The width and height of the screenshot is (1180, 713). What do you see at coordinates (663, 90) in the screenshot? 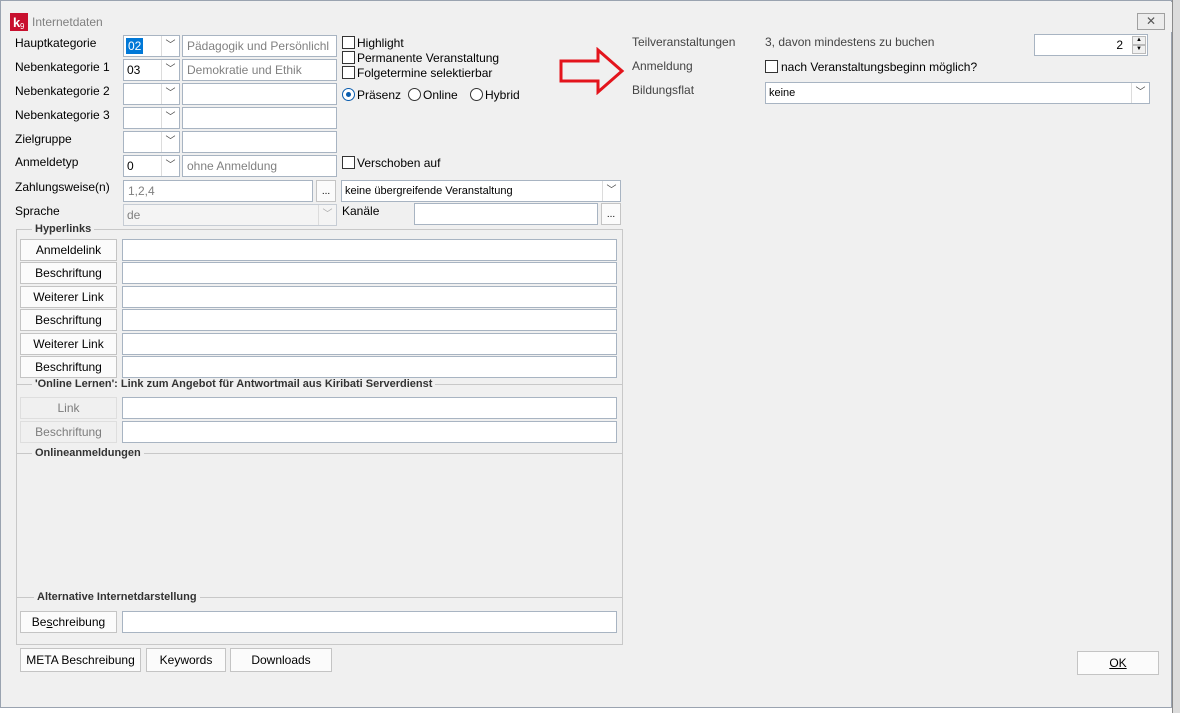
I see `bildungsflat-label: Bildungsflat` at bounding box center [663, 90].